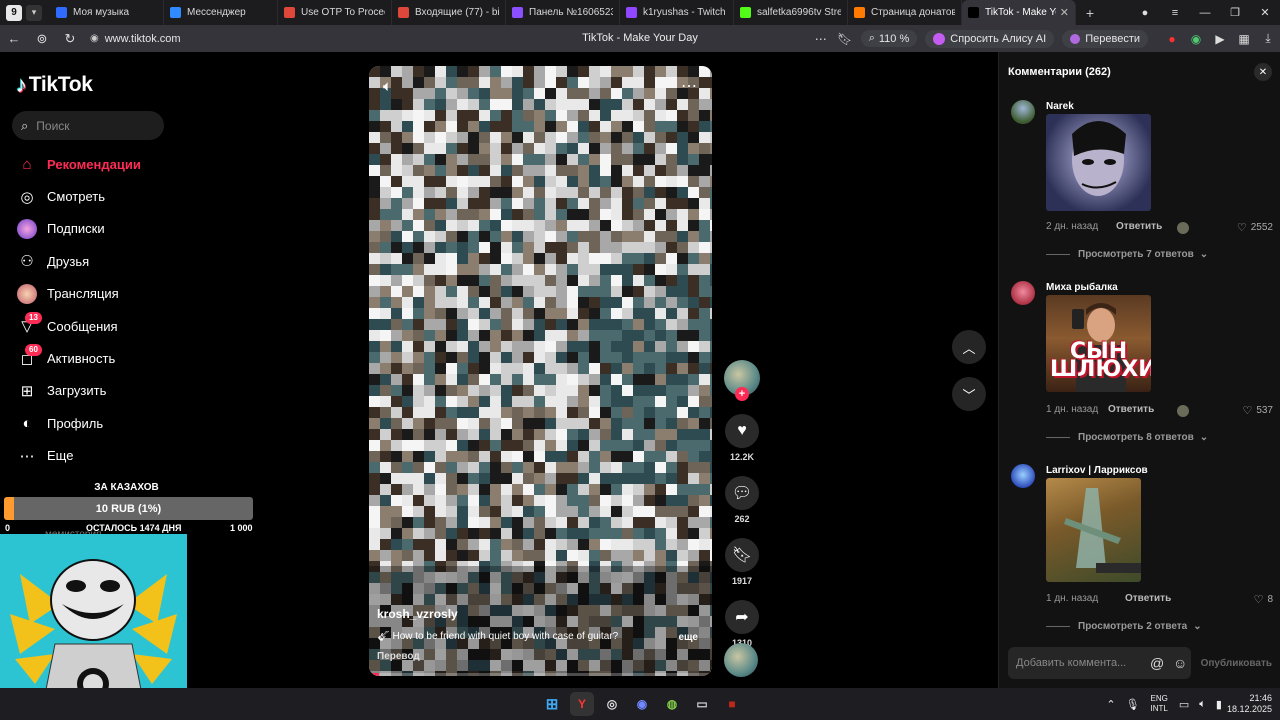 The height and width of the screenshot is (720, 1280). Describe the element at coordinates (116, 326) in the screenshot. I see `sidebar-item: ▽ 13 Сообщения` at that location.